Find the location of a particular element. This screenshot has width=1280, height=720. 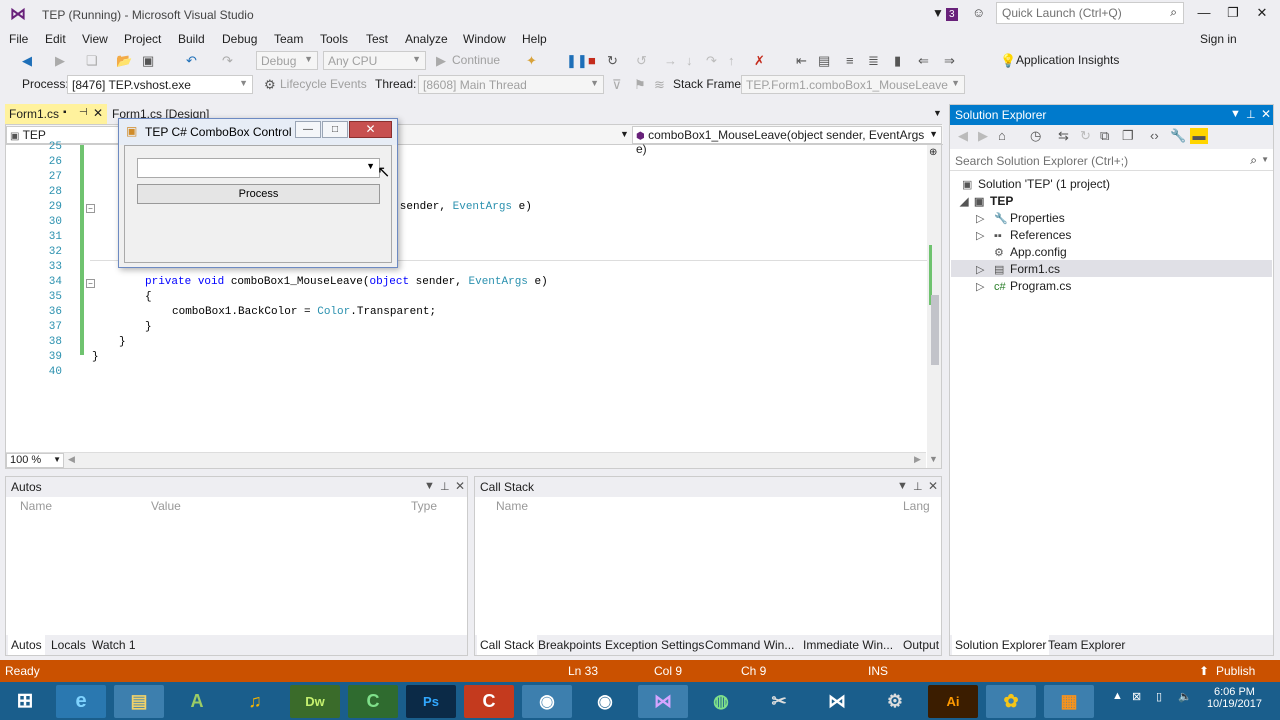

expand-arrow-icon: ◢ is located at coordinates (967, 201).